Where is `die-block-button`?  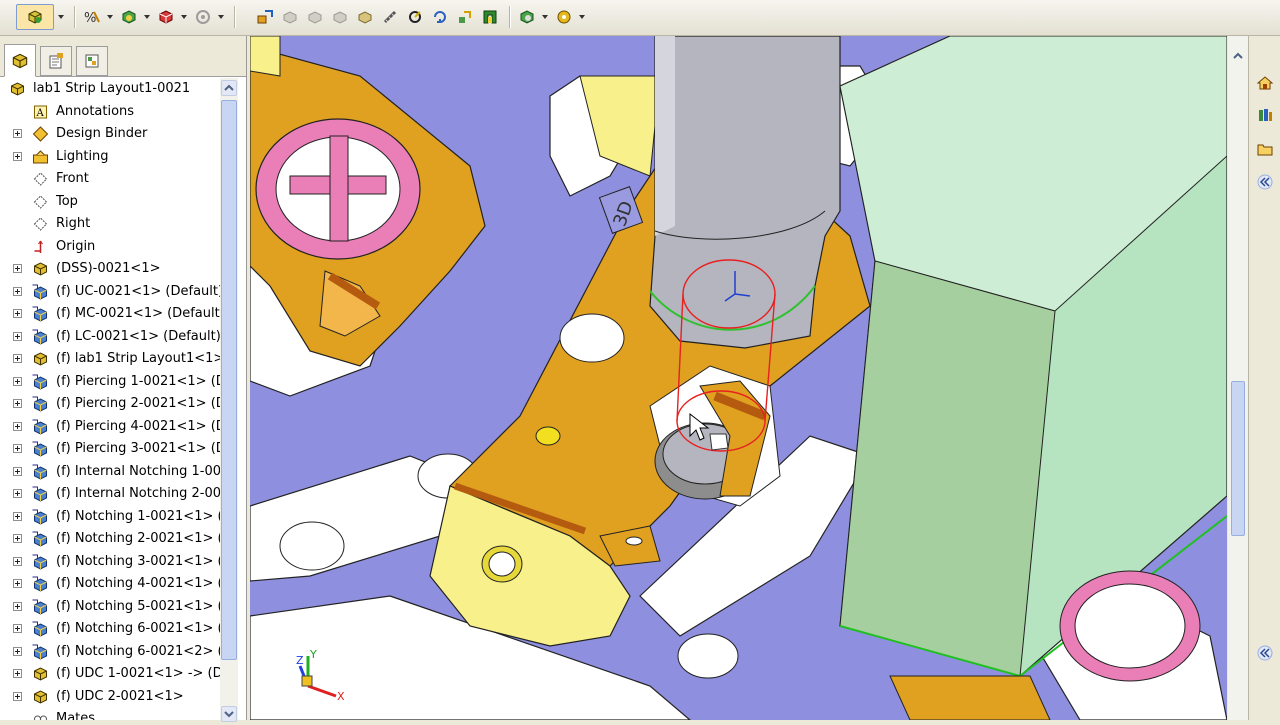 die-block-button is located at coordinates (365, 17).